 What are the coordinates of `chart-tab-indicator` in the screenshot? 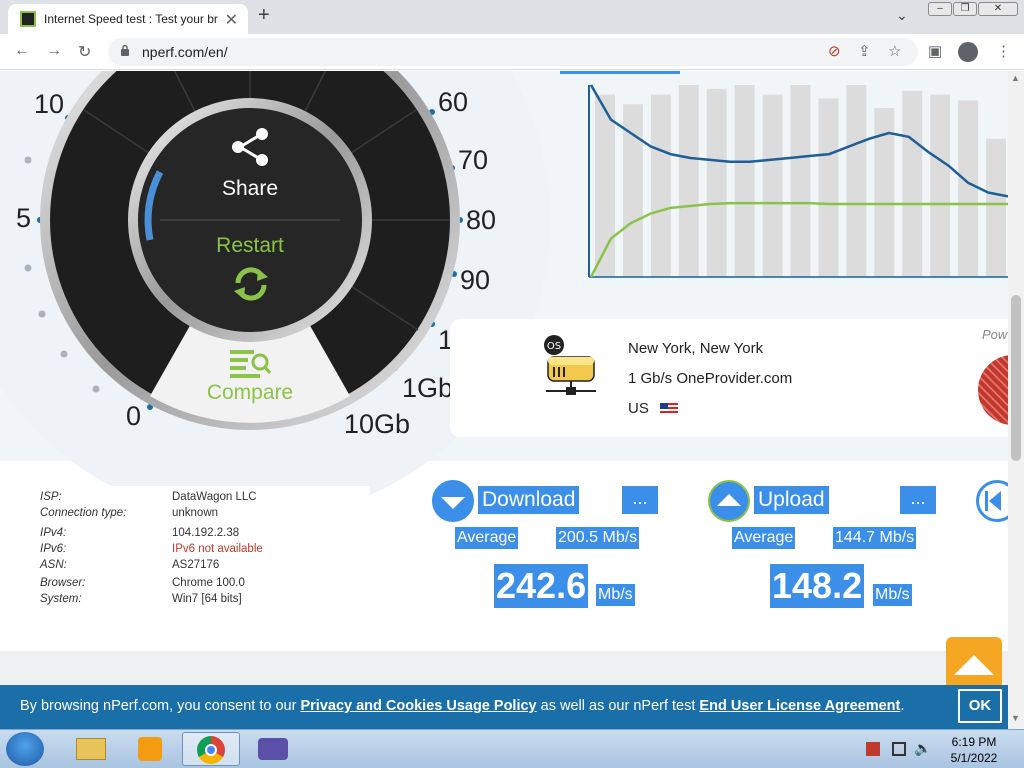 It's located at (620, 72).